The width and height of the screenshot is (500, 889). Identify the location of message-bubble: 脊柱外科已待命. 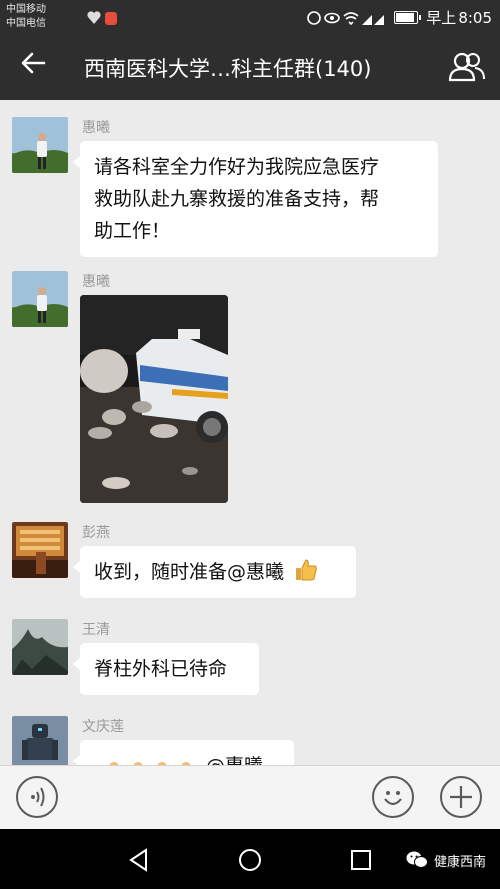
(166, 669).